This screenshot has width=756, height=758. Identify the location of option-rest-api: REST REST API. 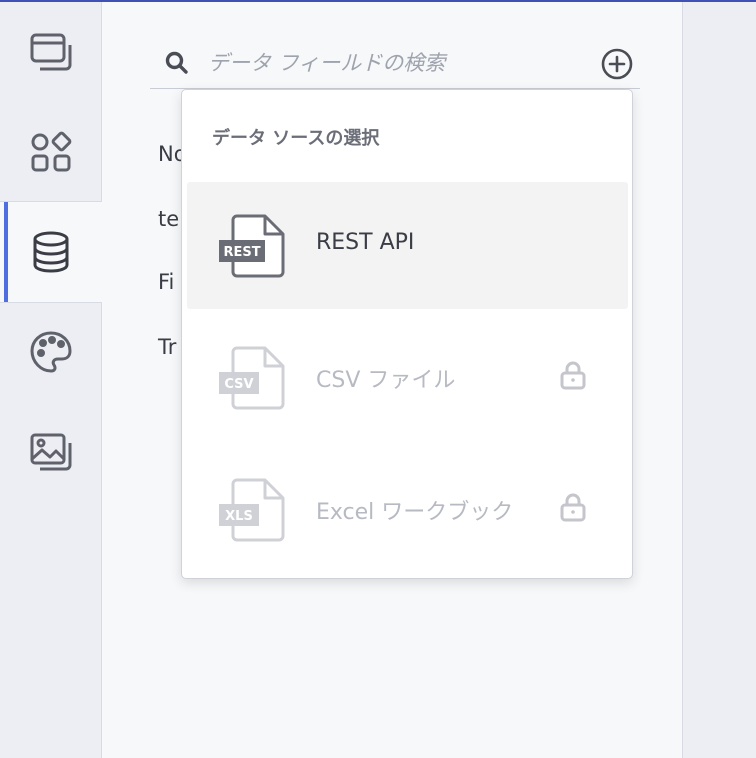
(407, 245).